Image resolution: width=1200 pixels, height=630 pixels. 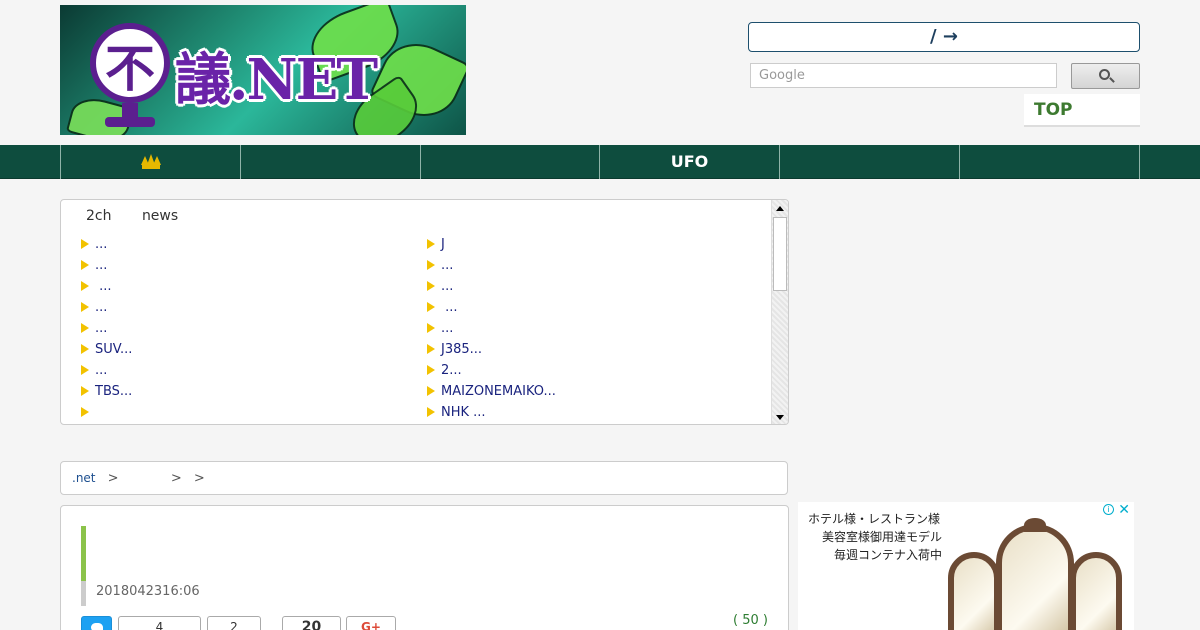 I want to click on article-meta-accent, so click(x=83, y=593).